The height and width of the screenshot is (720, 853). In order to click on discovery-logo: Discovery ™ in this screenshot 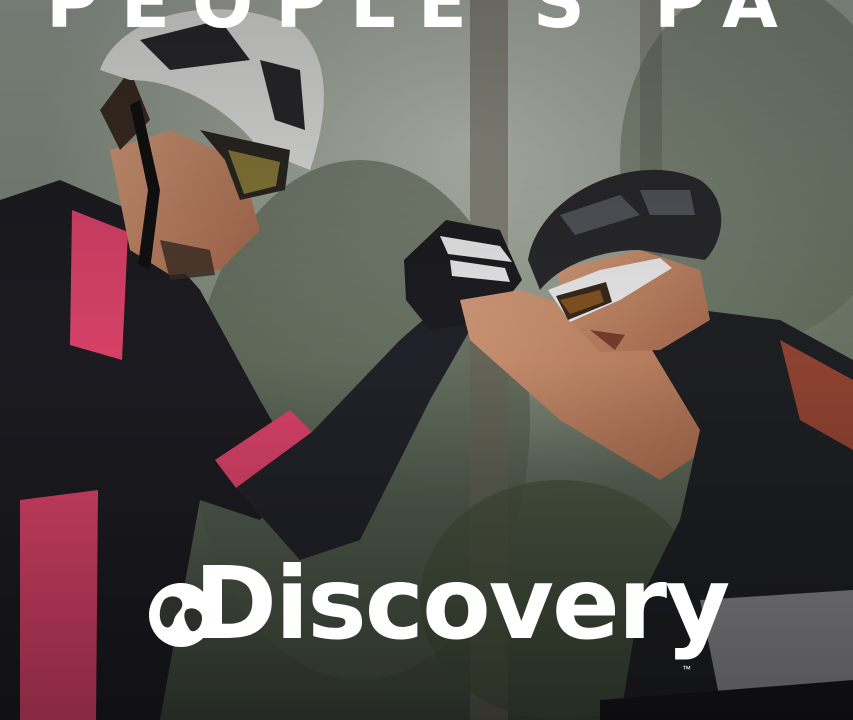, I will do `click(438, 617)`.